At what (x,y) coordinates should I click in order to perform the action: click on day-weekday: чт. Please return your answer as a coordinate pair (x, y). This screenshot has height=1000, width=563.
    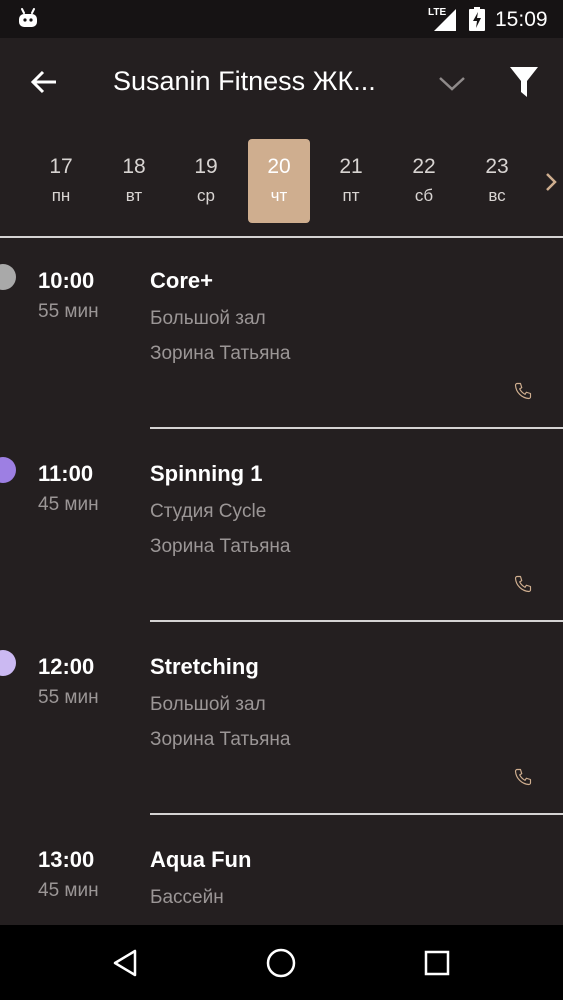
    Looking at the image, I should click on (279, 195).